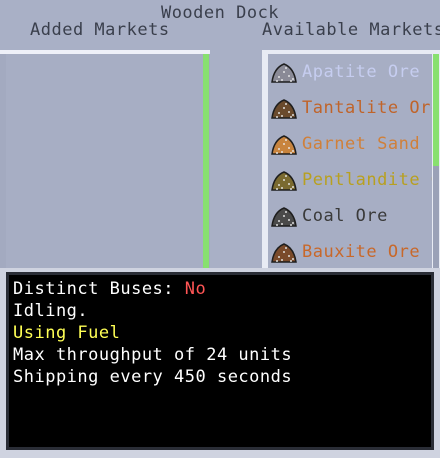 Image resolution: width=440 pixels, height=458 pixels. I want to click on idle-status: Idling., so click(51, 311).